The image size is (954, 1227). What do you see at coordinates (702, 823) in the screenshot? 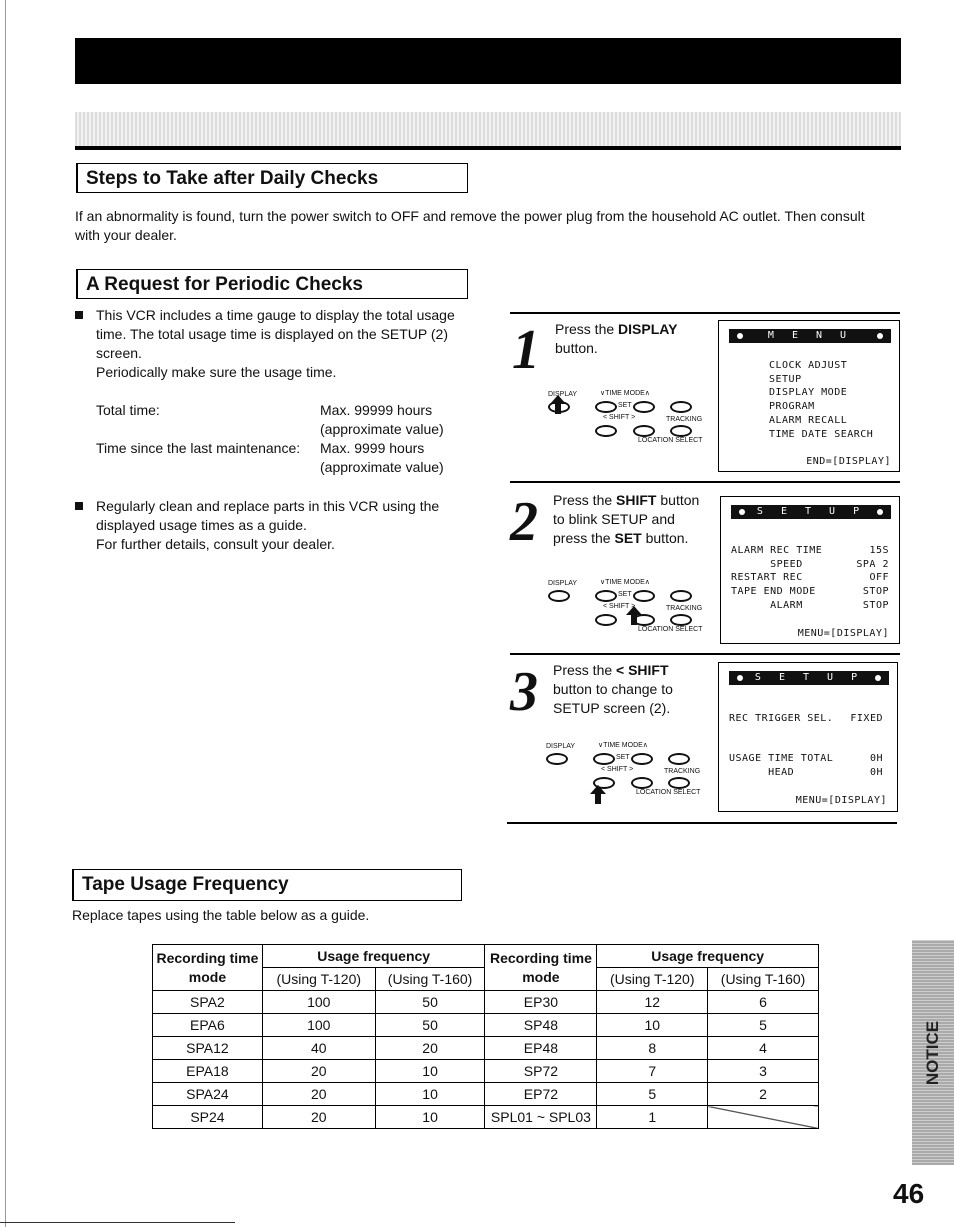
I see `divider` at bounding box center [702, 823].